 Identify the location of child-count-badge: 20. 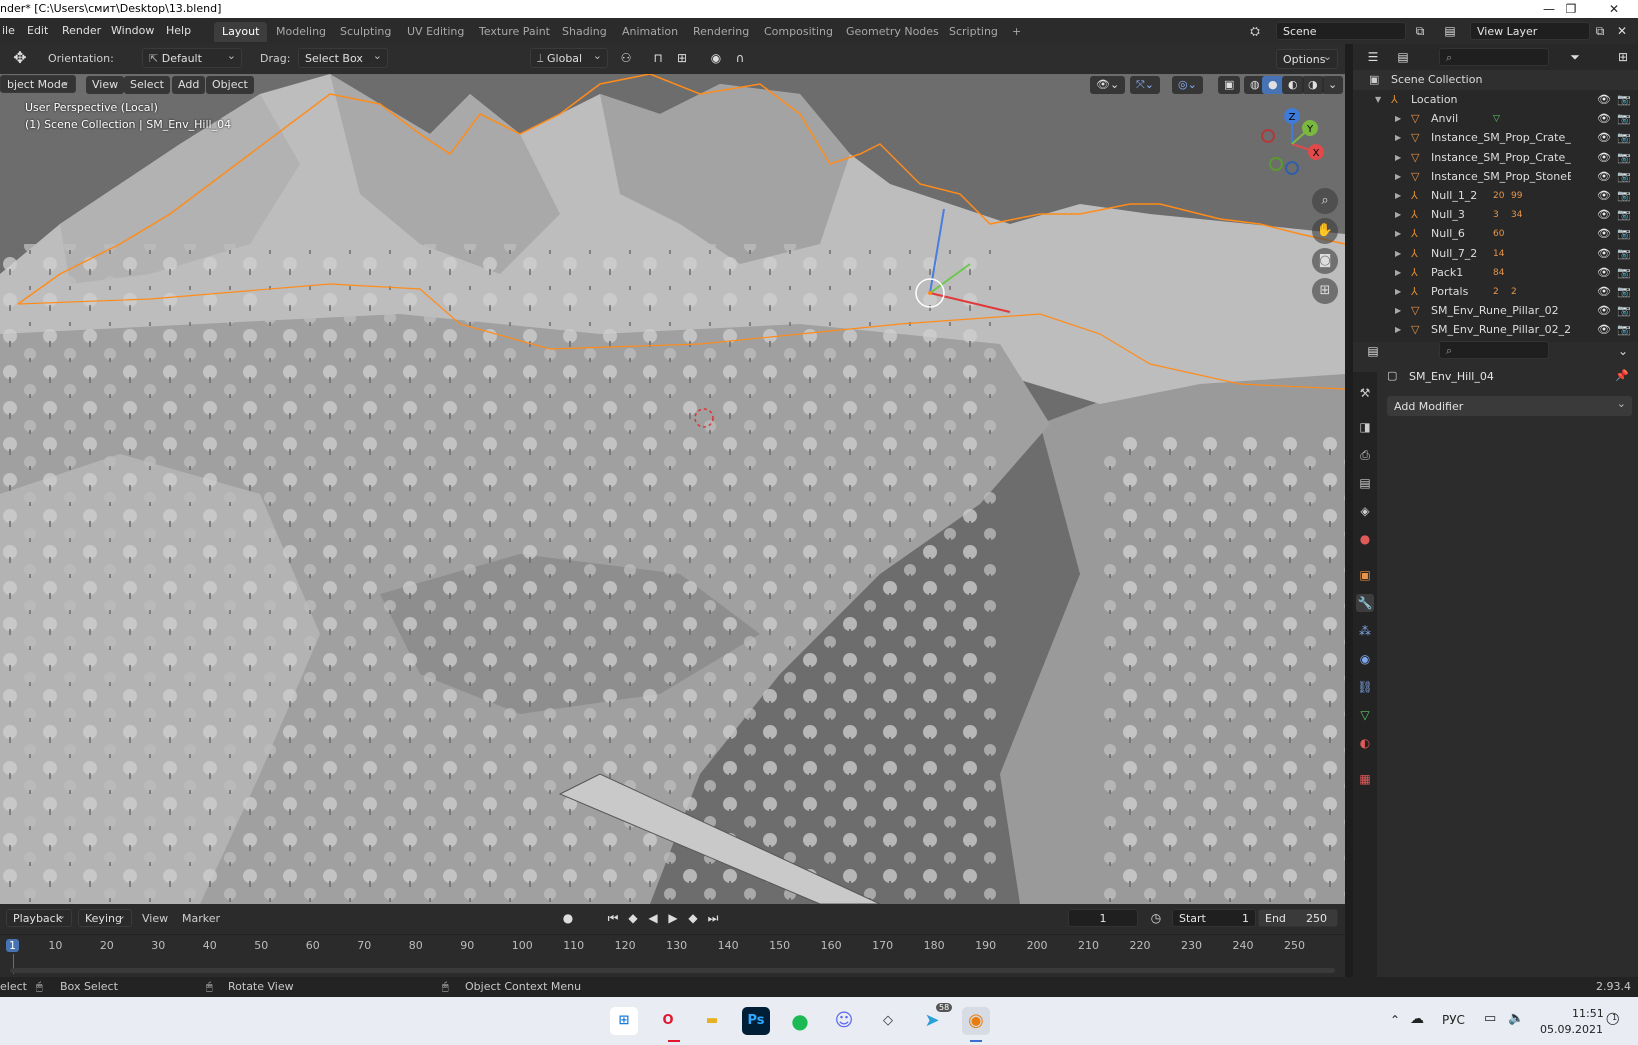
(1498, 196).